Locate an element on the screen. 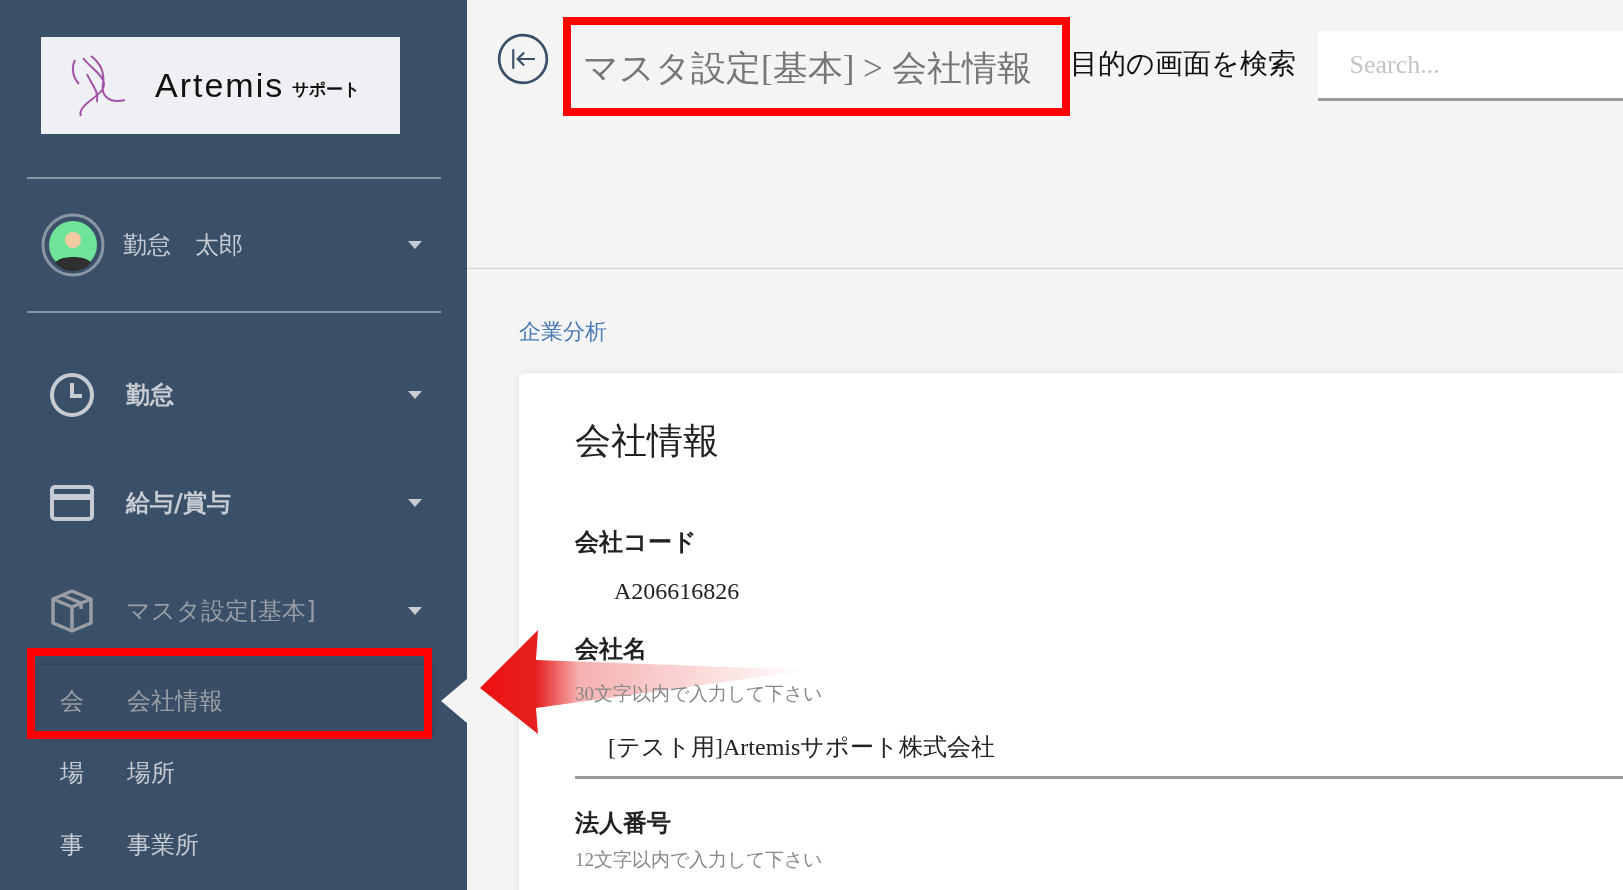  section-link: 企業分析 is located at coordinates (563, 332).